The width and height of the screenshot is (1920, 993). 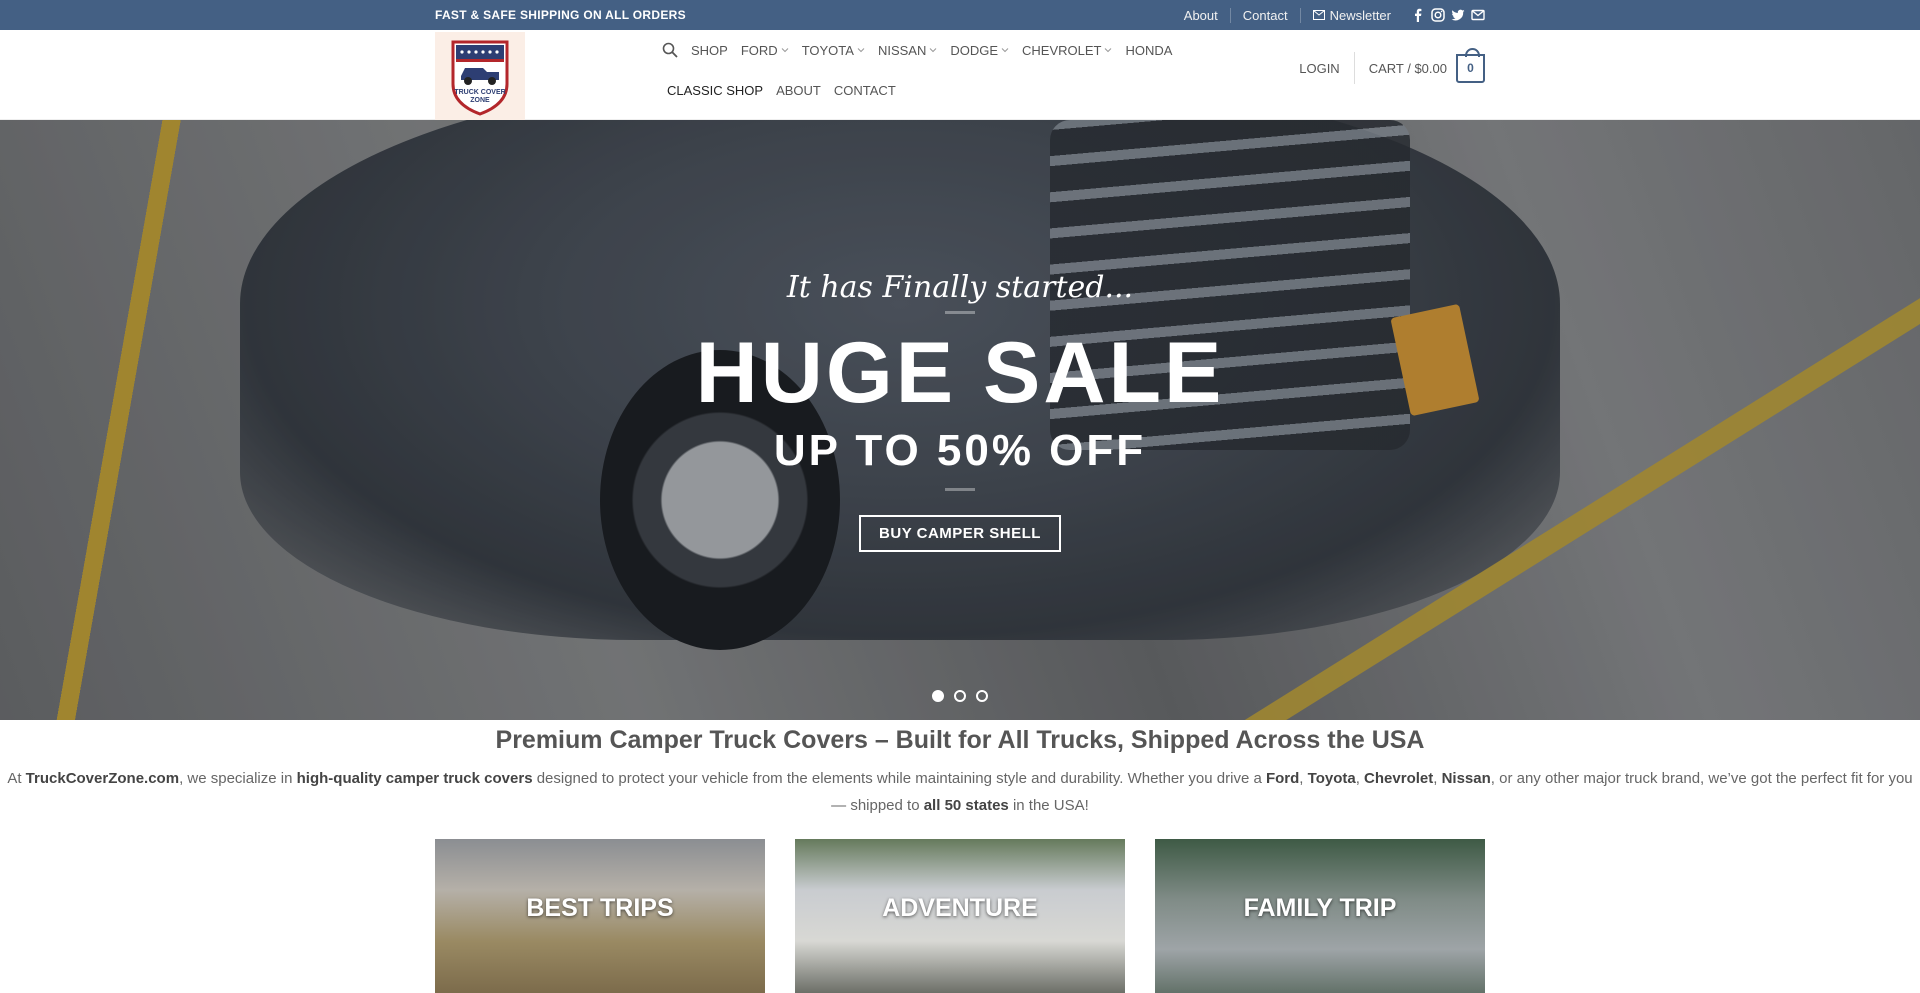 What do you see at coordinates (759, 50) in the screenshot?
I see `nav-ford-label: FORD` at bounding box center [759, 50].